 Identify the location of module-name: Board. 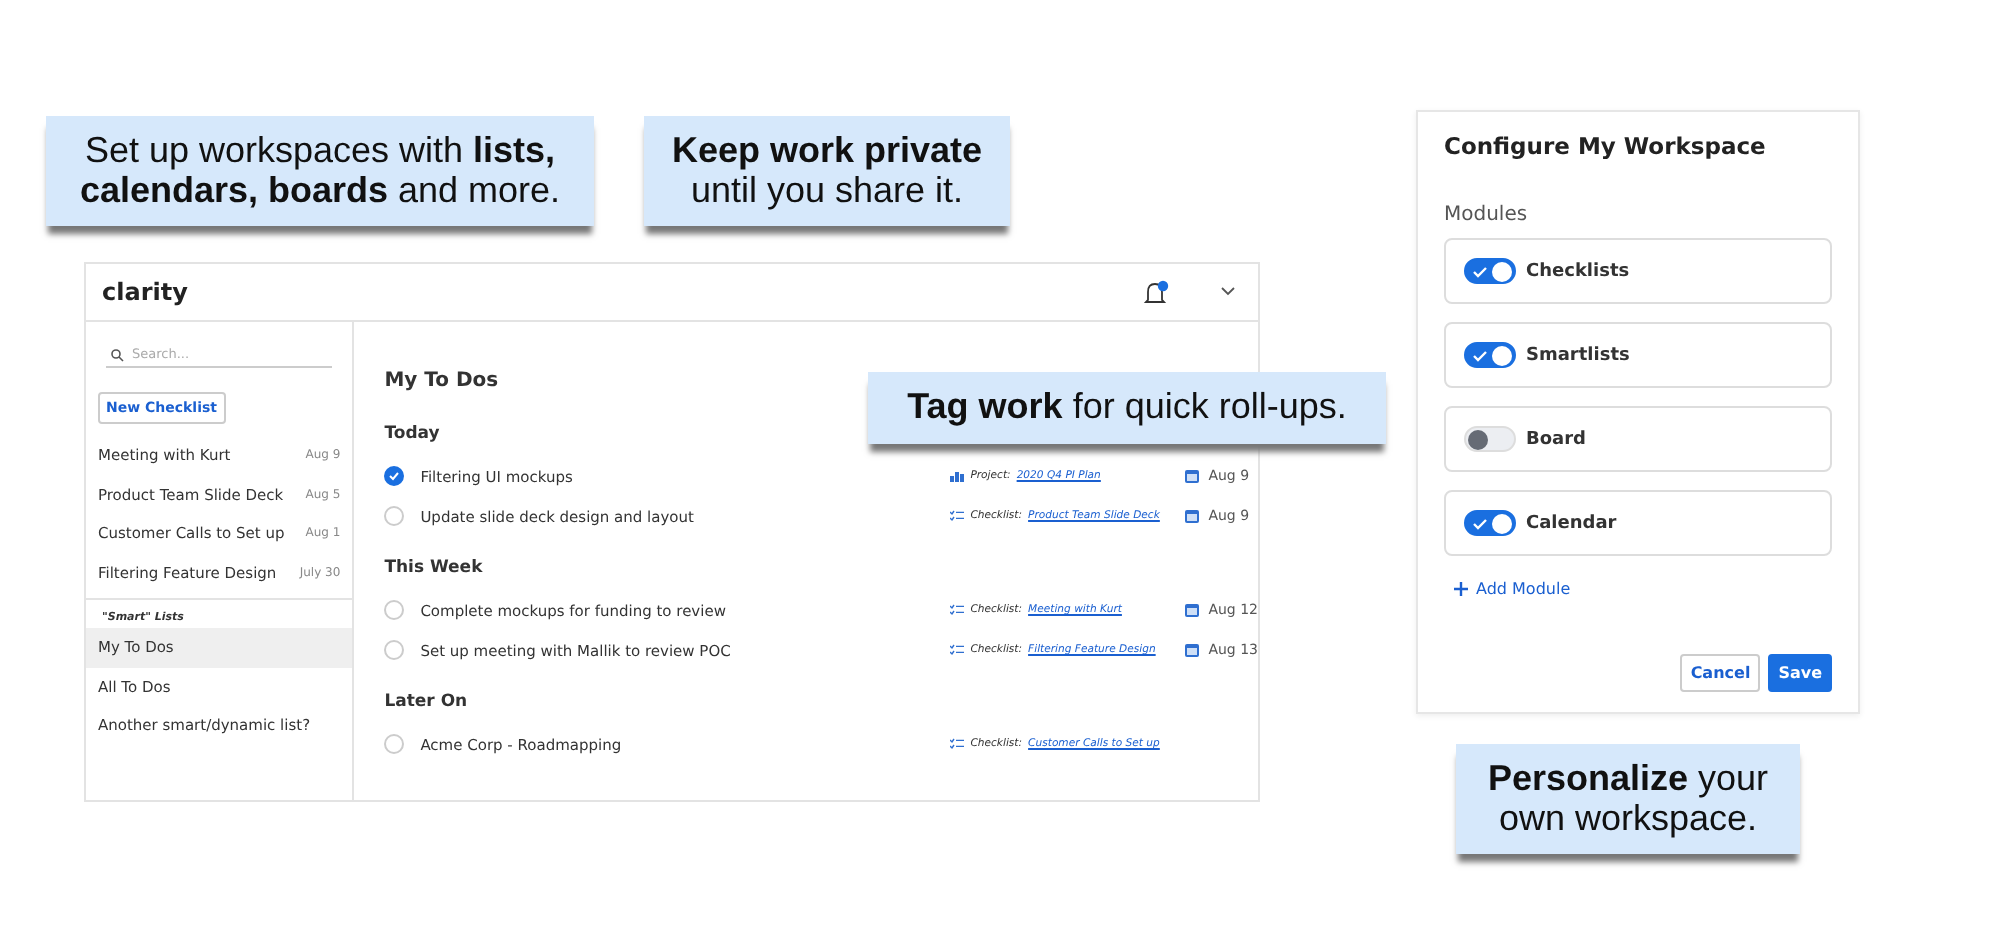
(1556, 439).